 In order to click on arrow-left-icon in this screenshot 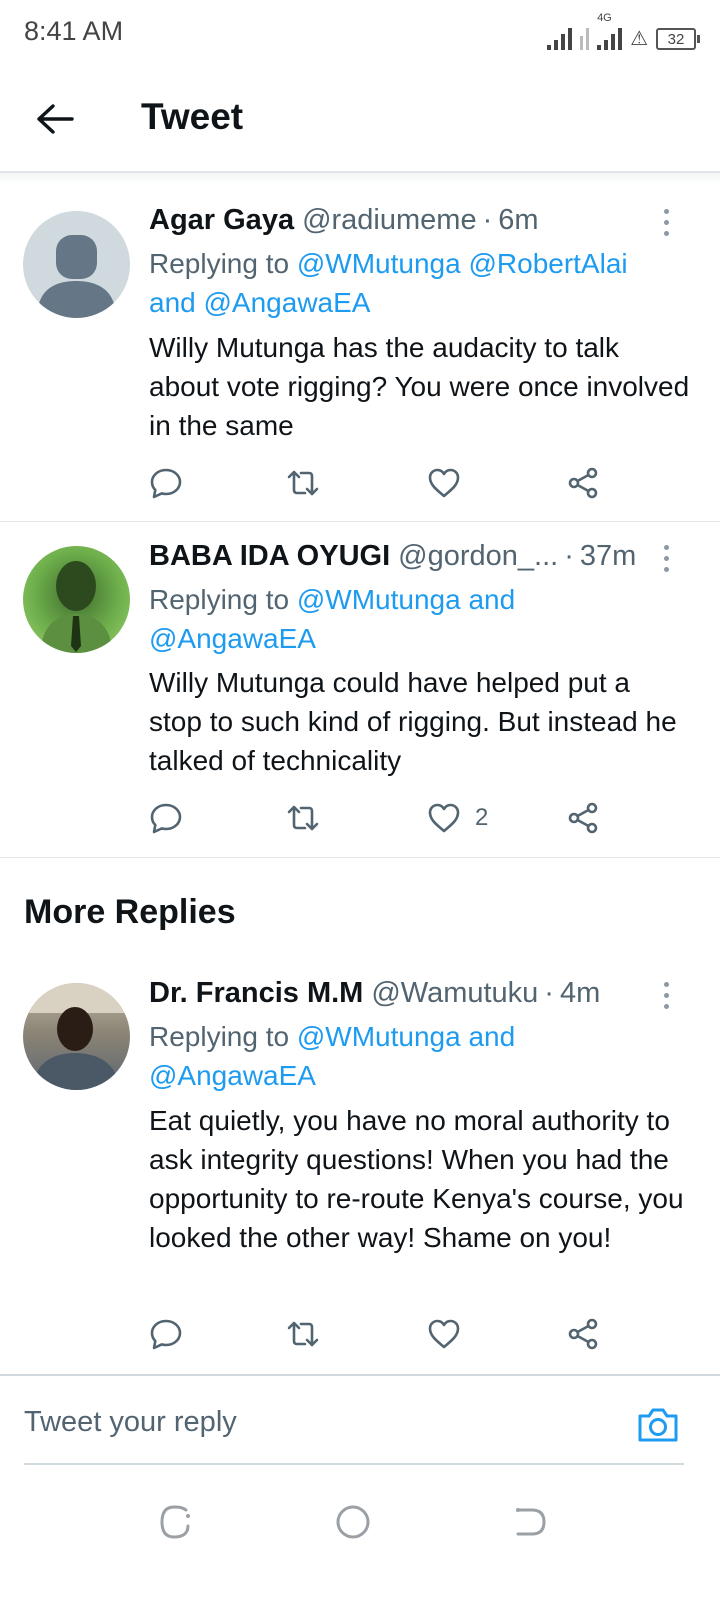, I will do `click(55, 119)`.